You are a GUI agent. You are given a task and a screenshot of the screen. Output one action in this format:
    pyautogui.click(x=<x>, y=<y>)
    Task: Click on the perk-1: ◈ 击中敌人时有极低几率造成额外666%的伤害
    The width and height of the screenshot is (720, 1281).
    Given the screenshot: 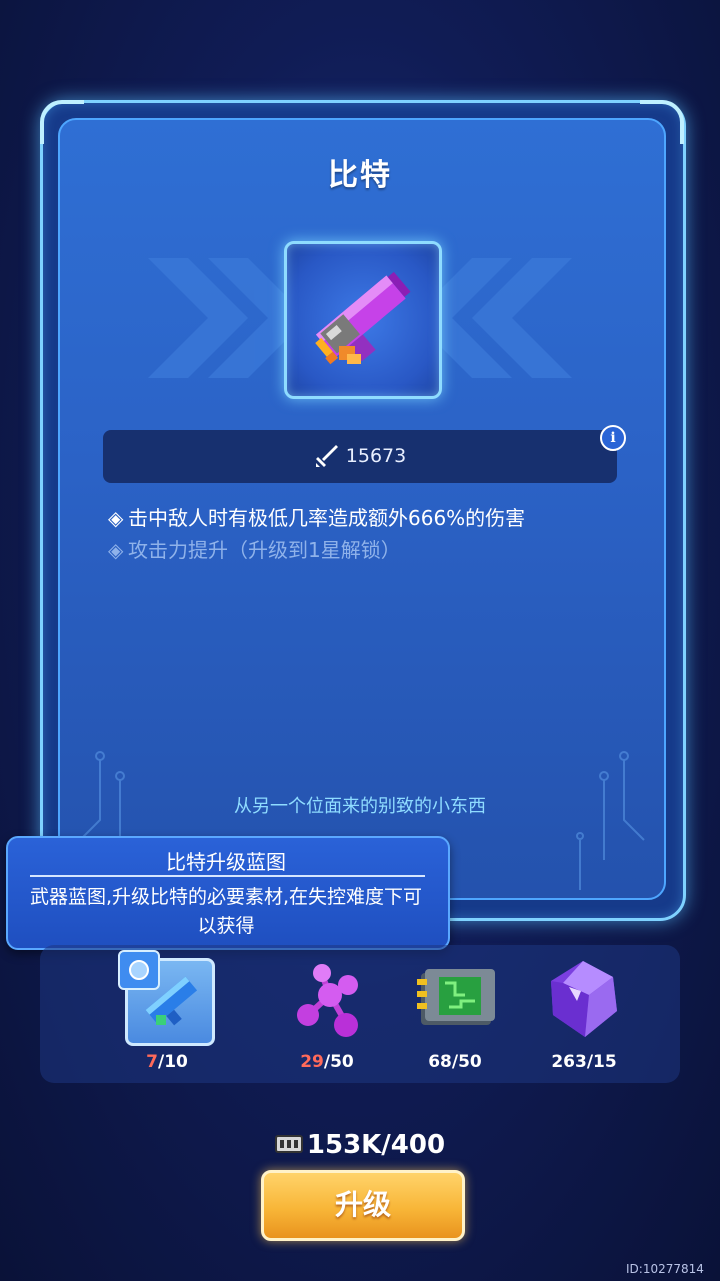 What is the action you would take?
    pyautogui.click(x=316, y=518)
    